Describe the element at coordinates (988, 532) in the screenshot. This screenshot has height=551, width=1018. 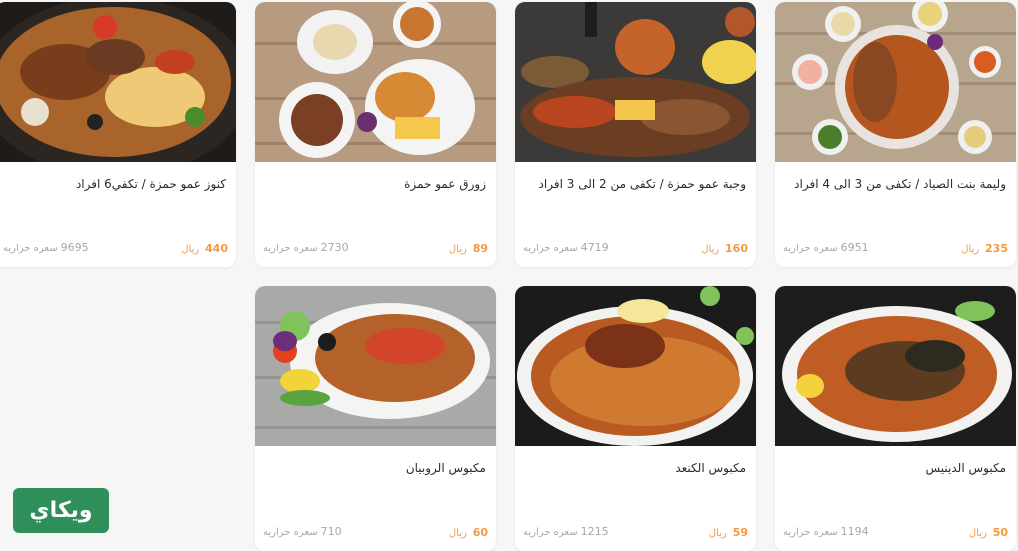
I see `item-price: 50 ريال` at that location.